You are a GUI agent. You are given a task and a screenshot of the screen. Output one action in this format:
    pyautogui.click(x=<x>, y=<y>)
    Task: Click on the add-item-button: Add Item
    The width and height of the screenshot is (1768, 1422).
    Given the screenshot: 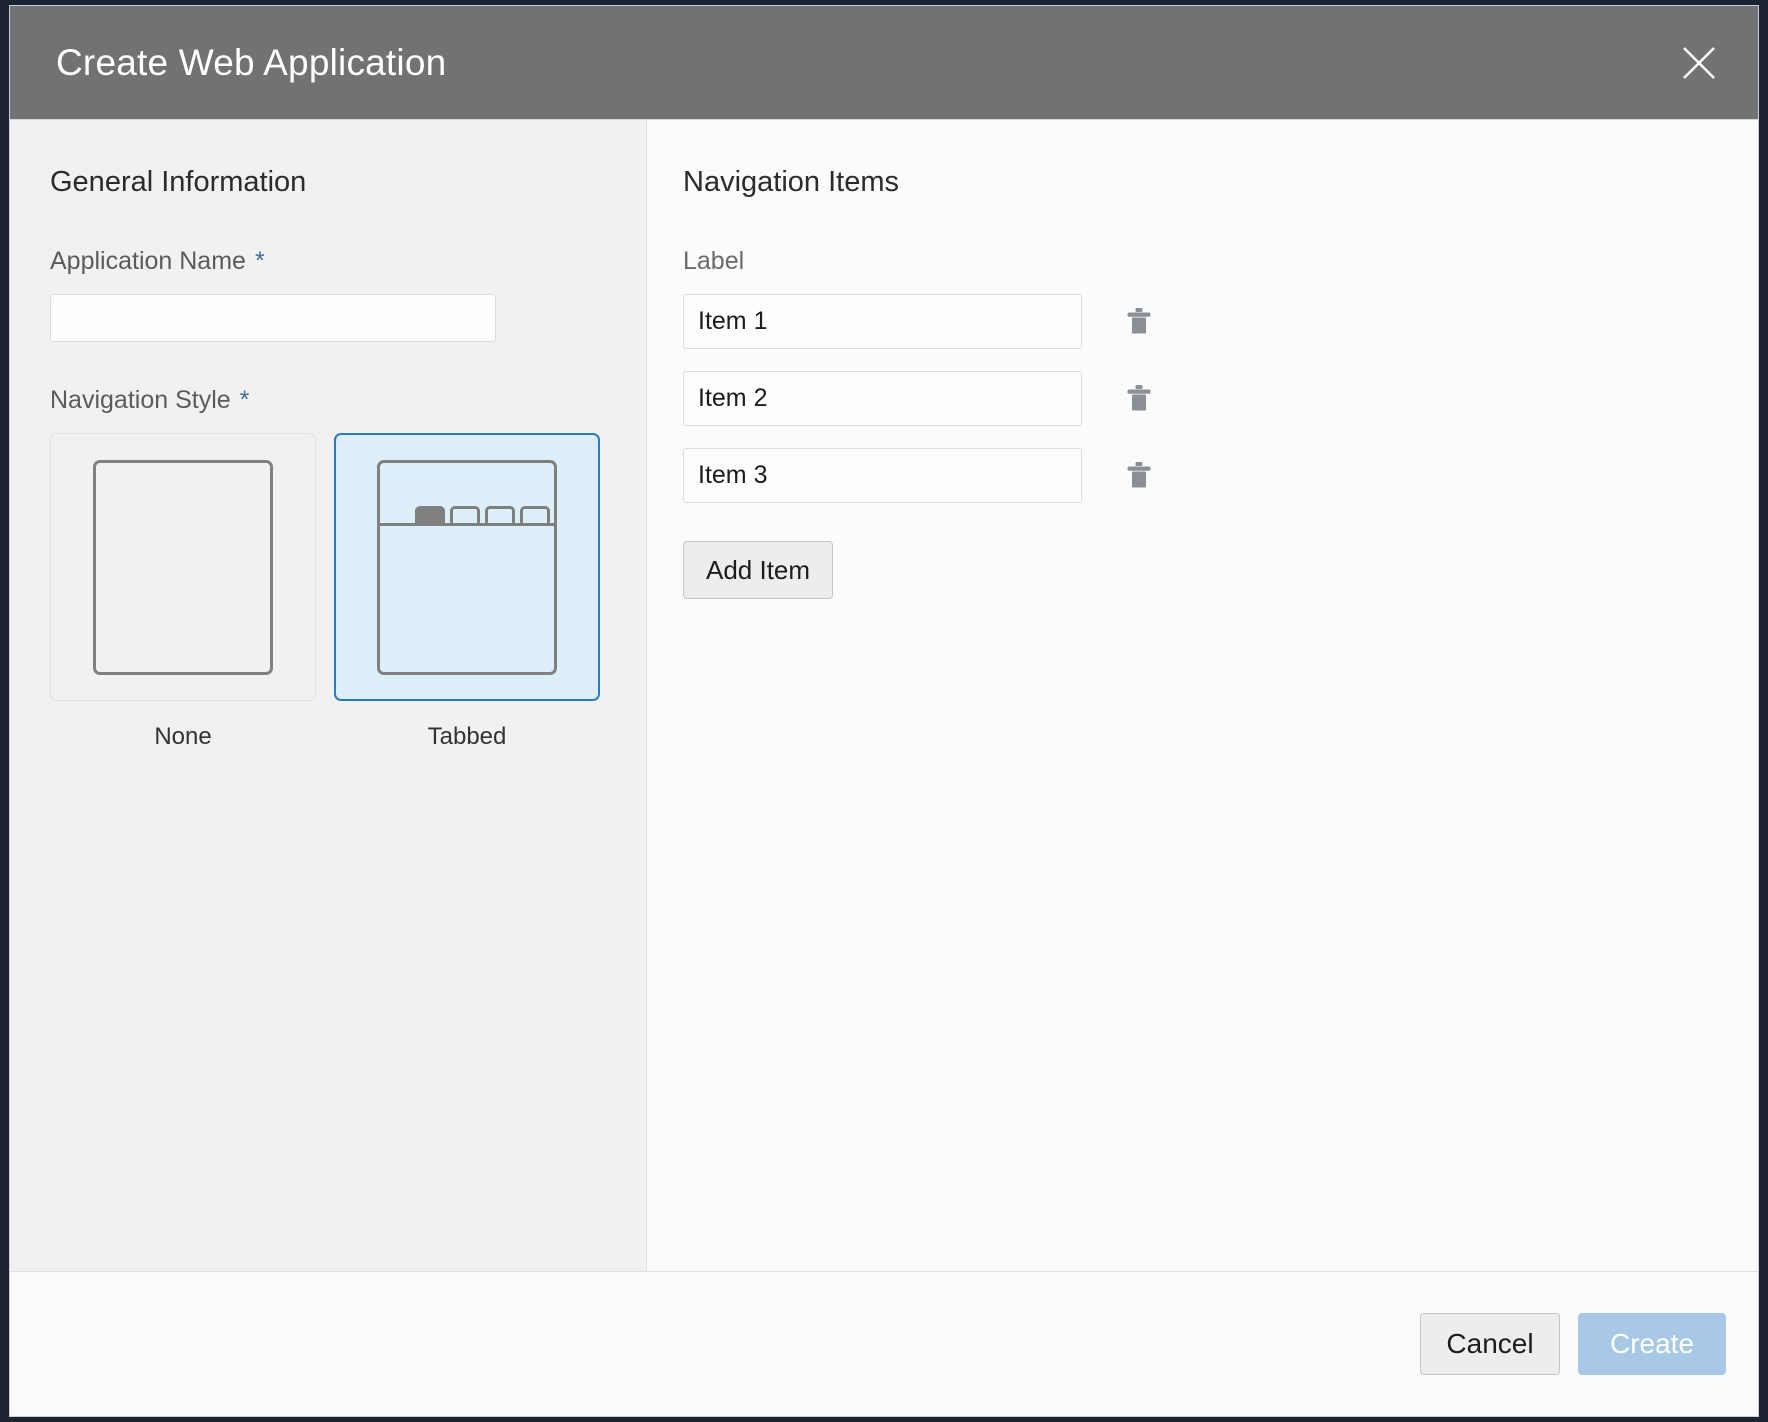 What is the action you would take?
    pyautogui.click(x=758, y=570)
    